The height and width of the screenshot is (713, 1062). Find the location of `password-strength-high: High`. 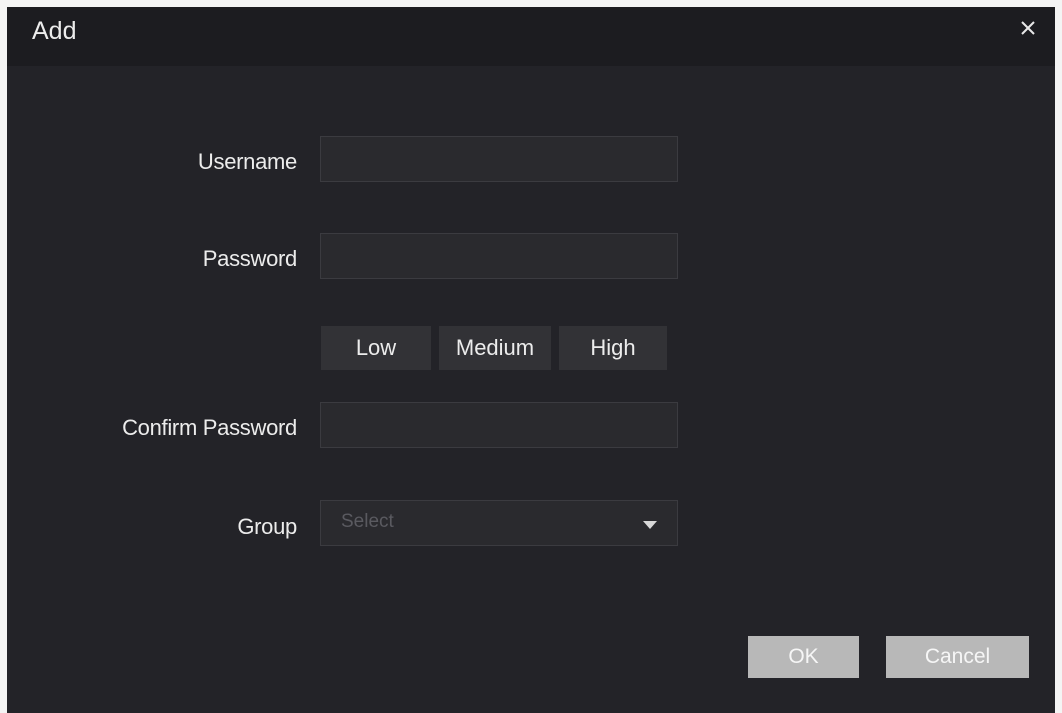

password-strength-high: High is located at coordinates (613, 348).